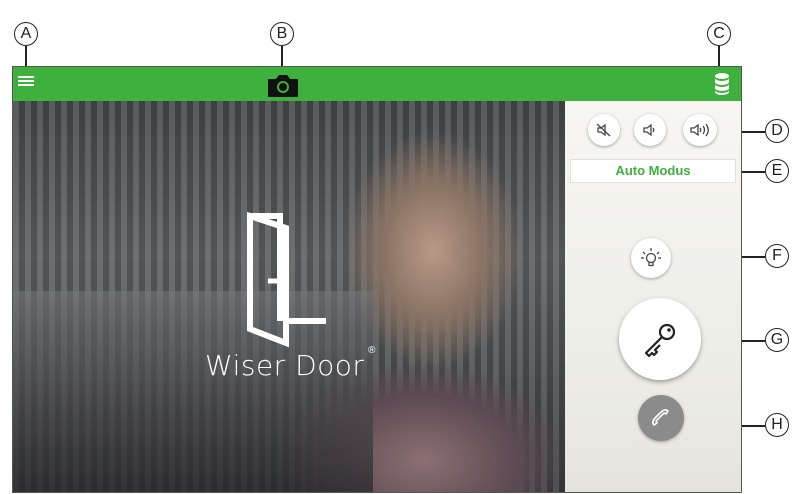  Describe the element at coordinates (26, 34) in the screenshot. I see `callout-a: A` at that location.